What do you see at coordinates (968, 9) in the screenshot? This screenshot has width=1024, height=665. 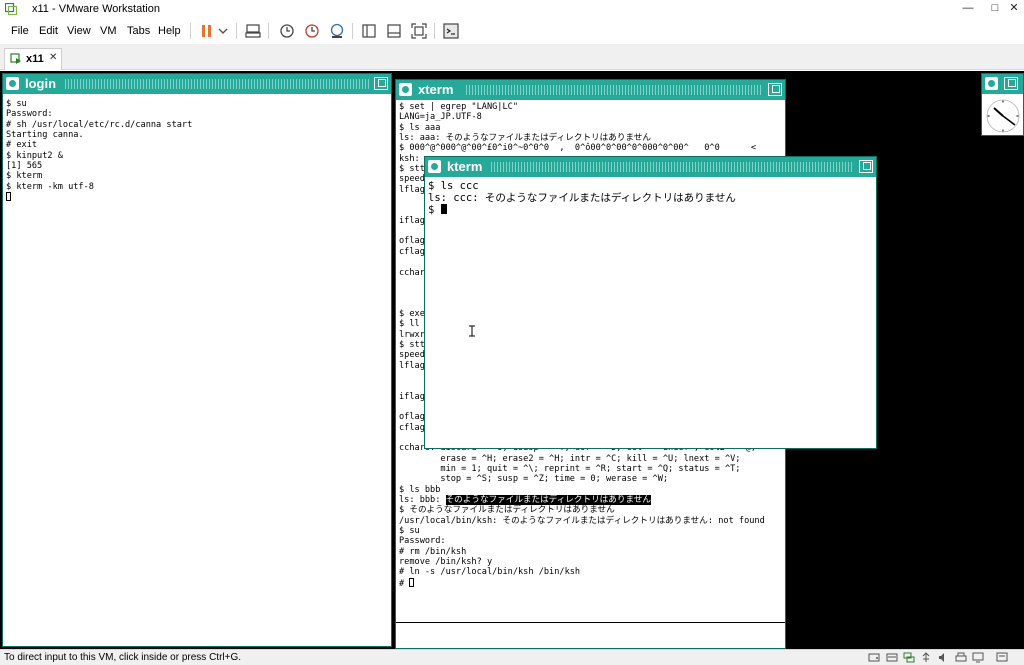 I see `minimize-button: —` at bounding box center [968, 9].